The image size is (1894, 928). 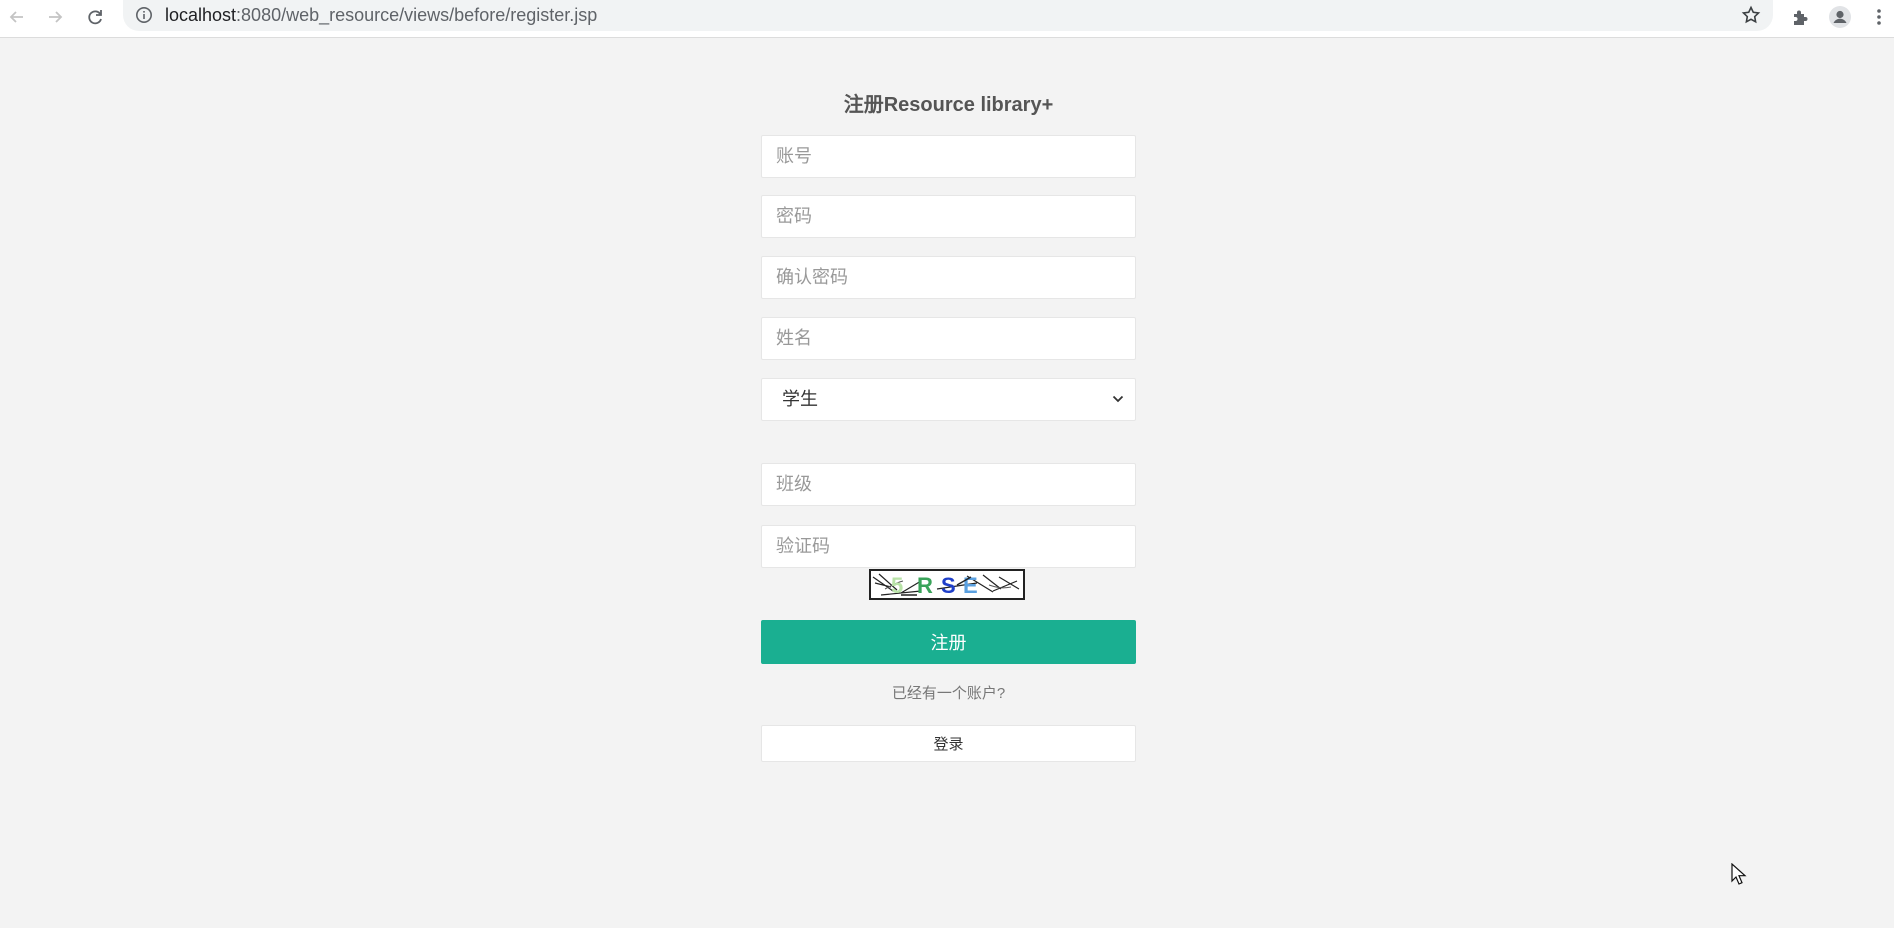 I want to click on reload-icon, so click(x=95, y=17).